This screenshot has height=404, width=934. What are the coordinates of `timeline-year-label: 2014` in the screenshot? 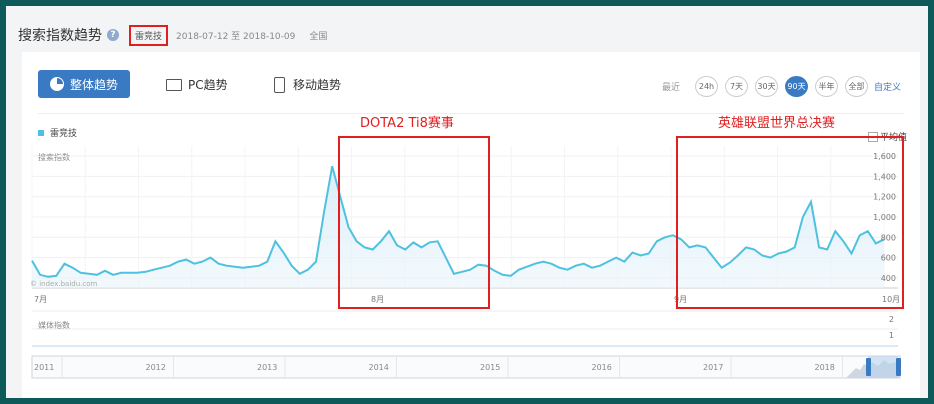 It's located at (379, 367).